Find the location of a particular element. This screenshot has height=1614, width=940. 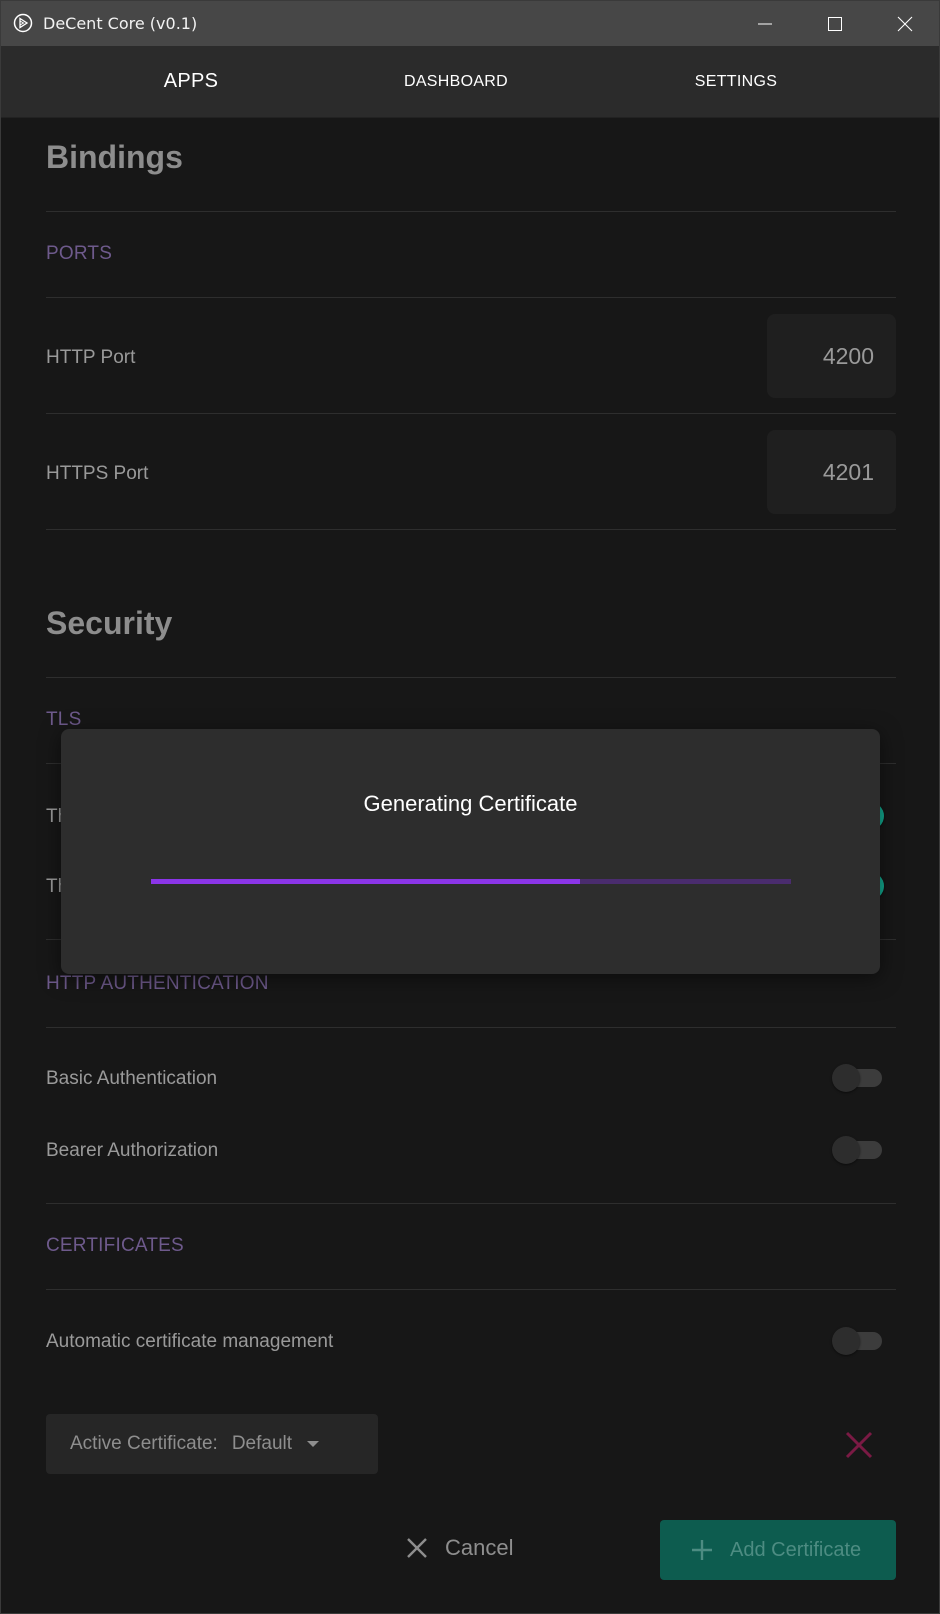

progress-bar is located at coordinates (471, 881).